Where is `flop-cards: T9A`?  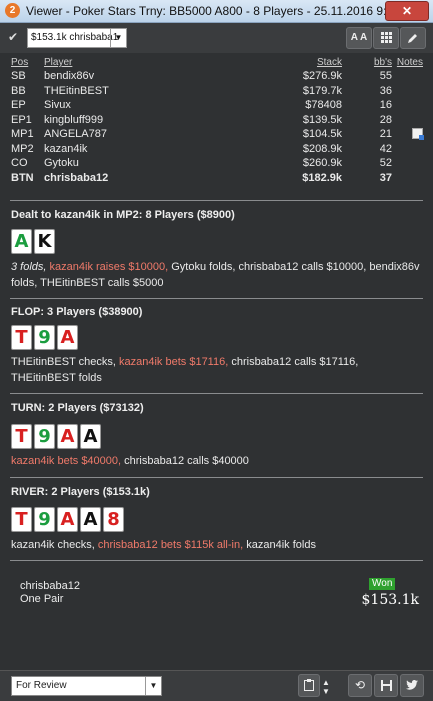 flop-cards: T9A is located at coordinates (45, 337).